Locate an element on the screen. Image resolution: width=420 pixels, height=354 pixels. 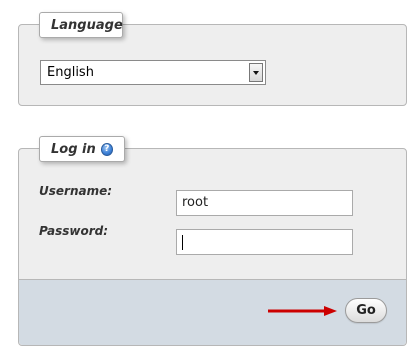
chevron-down-icon is located at coordinates (256, 72).